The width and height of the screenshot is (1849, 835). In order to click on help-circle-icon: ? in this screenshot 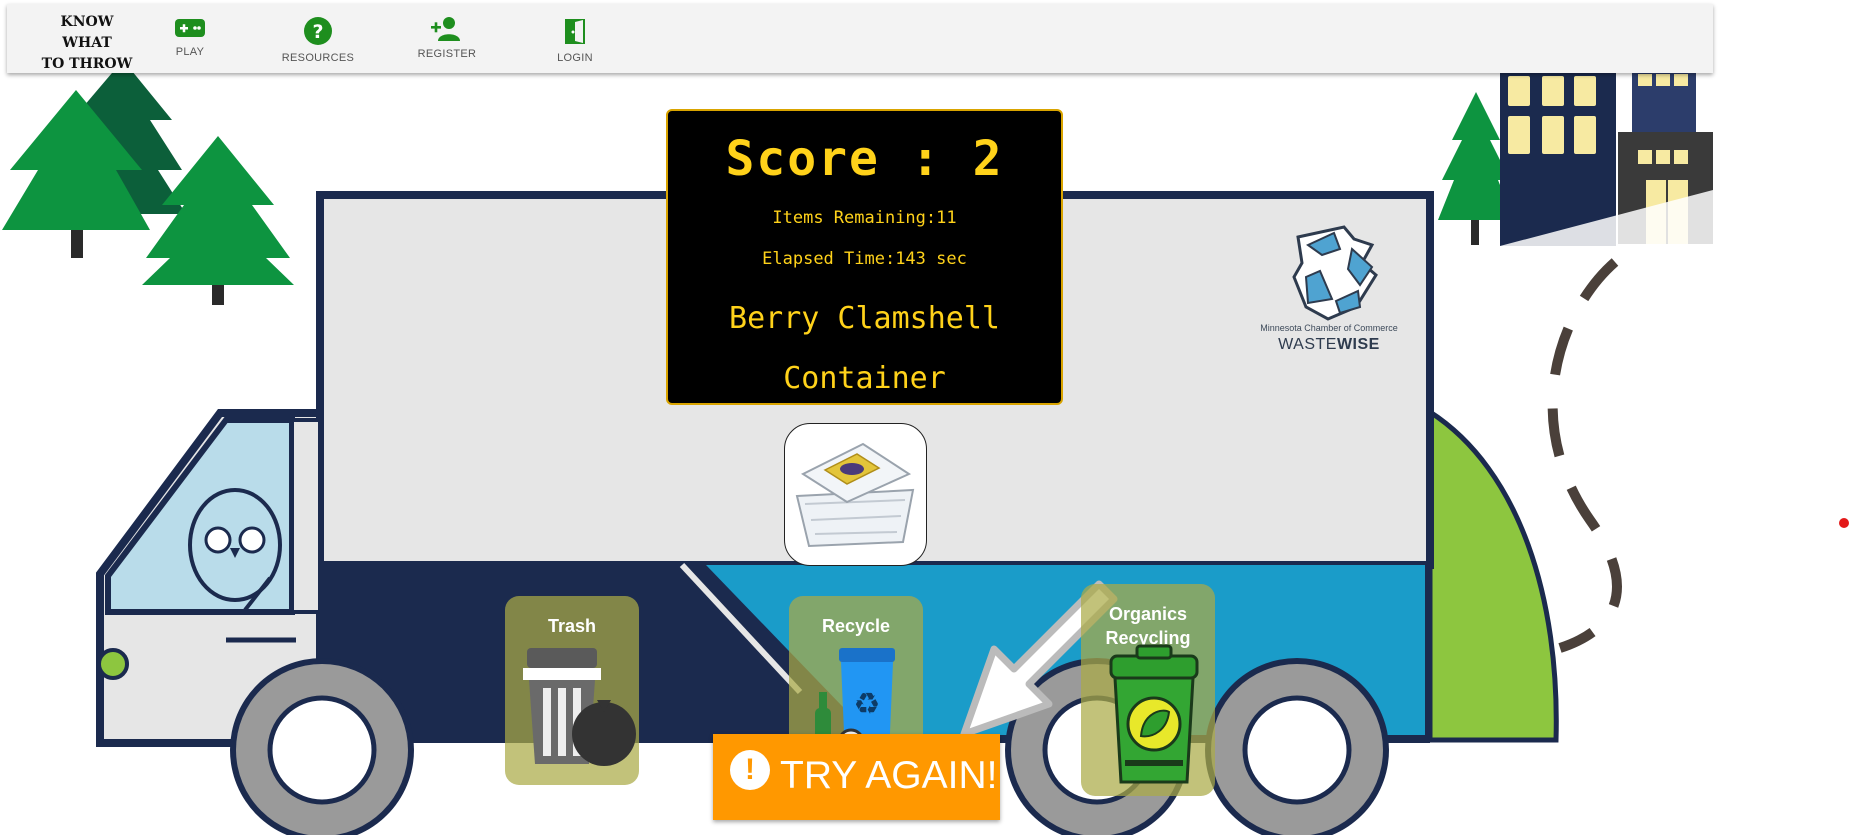, I will do `click(318, 31)`.